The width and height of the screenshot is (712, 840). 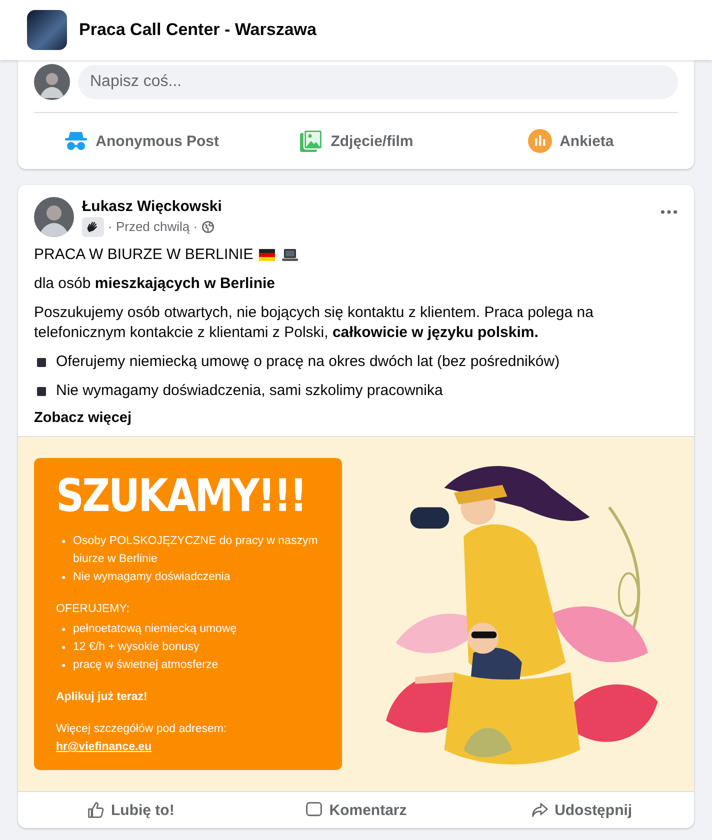 What do you see at coordinates (96, 810) in the screenshot?
I see `thumbs-up-icon` at bounding box center [96, 810].